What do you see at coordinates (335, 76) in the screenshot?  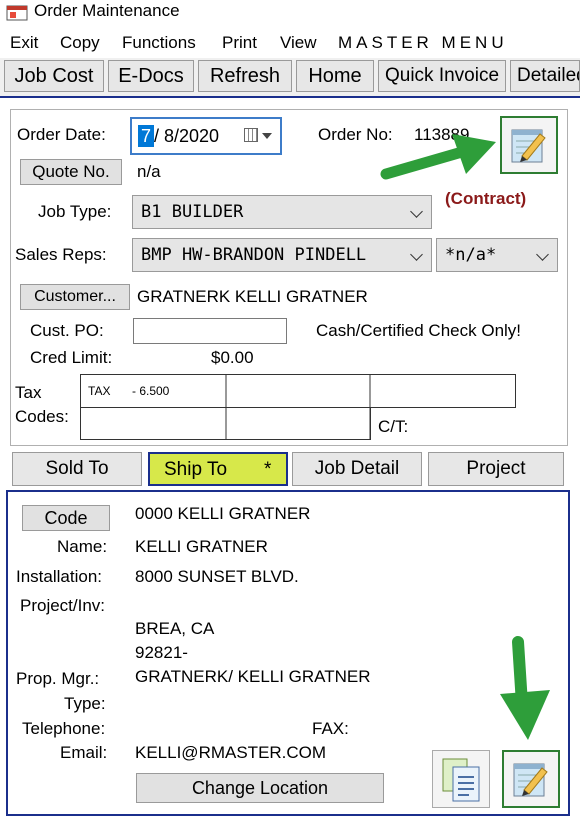 I see `home-button: Home` at bounding box center [335, 76].